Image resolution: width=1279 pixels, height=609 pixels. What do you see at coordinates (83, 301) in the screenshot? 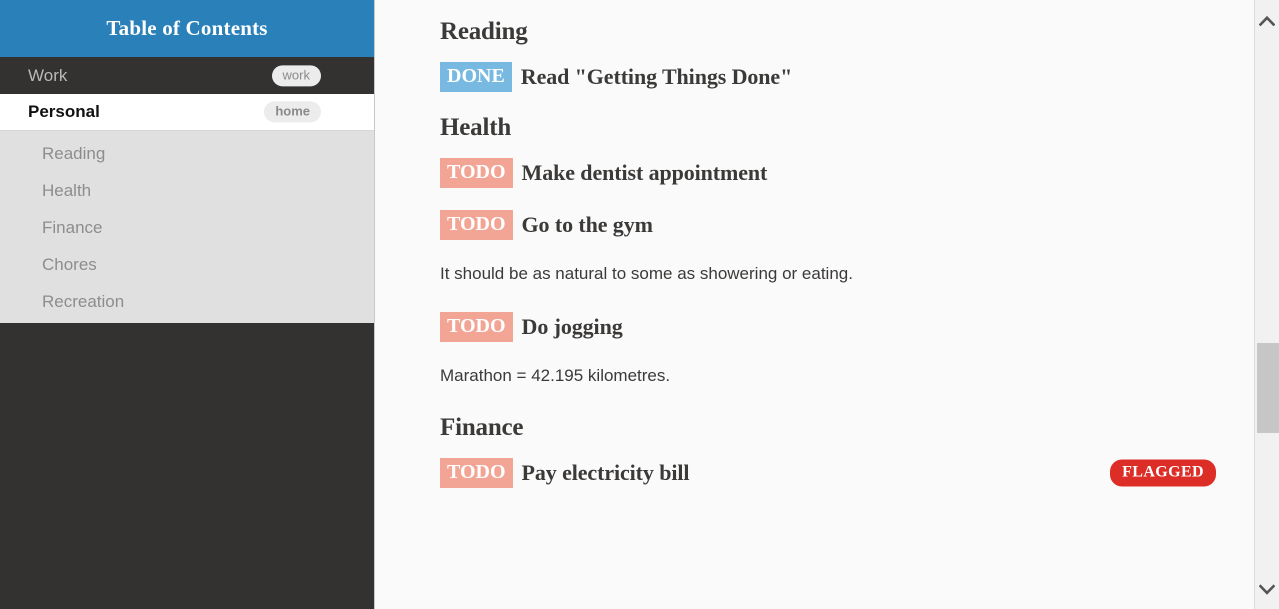
I see `sidebar-item-label: Recreation` at bounding box center [83, 301].